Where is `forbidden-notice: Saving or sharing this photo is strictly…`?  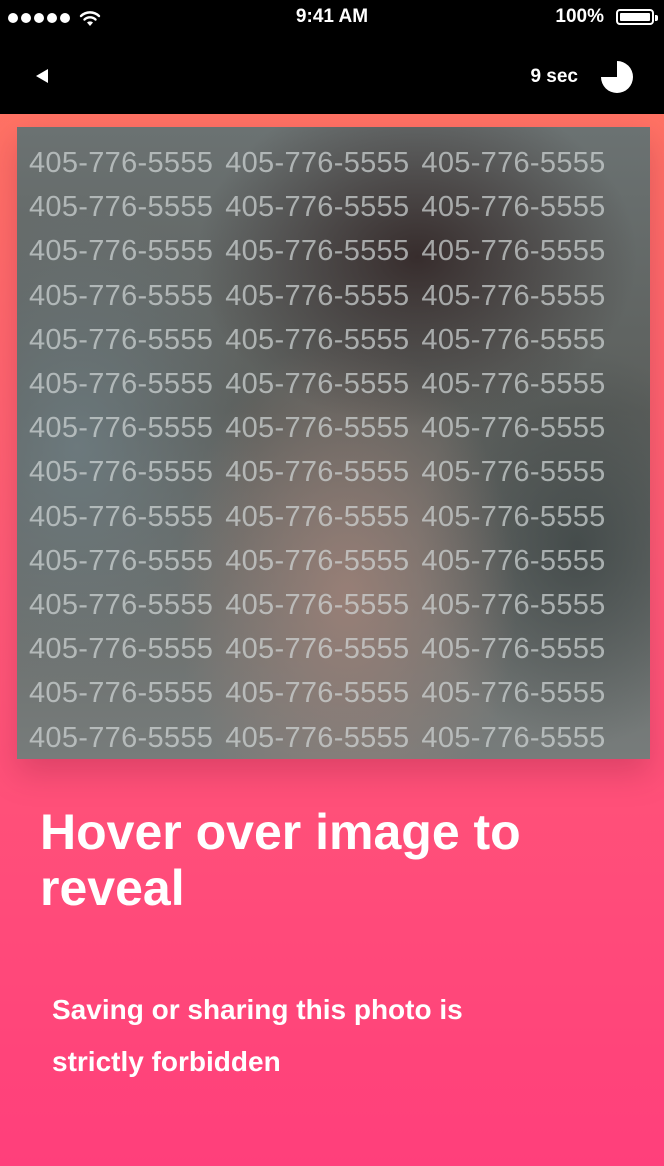
forbidden-notice: Saving or sharing this photo is strictly… is located at coordinates (257, 1035).